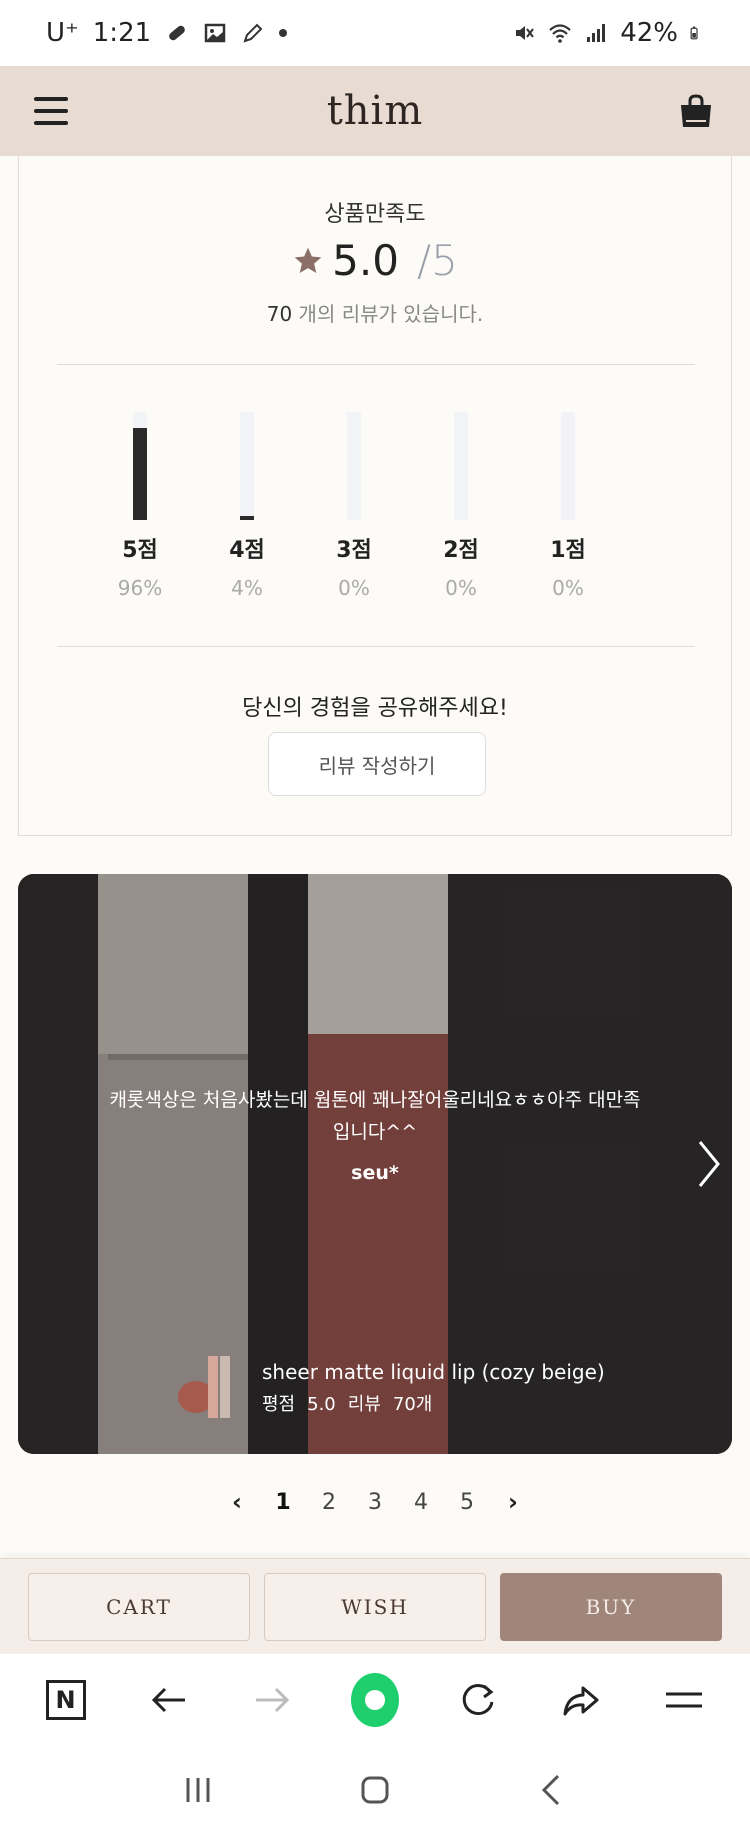 The height and width of the screenshot is (1834, 750). What do you see at coordinates (122, 33) in the screenshot?
I see `clock: 1:21` at bounding box center [122, 33].